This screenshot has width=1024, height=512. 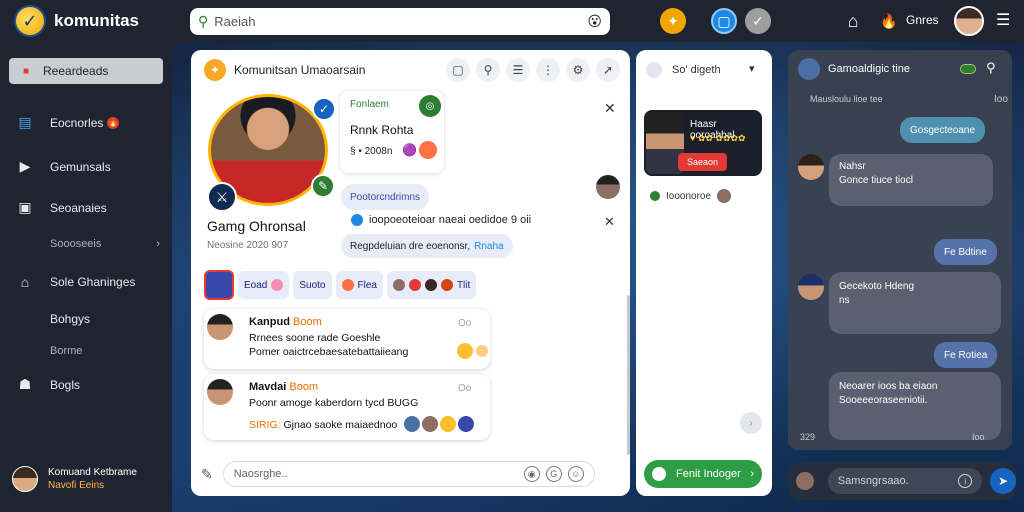 I want to click on chip: Tlit, so click(x=431, y=285).